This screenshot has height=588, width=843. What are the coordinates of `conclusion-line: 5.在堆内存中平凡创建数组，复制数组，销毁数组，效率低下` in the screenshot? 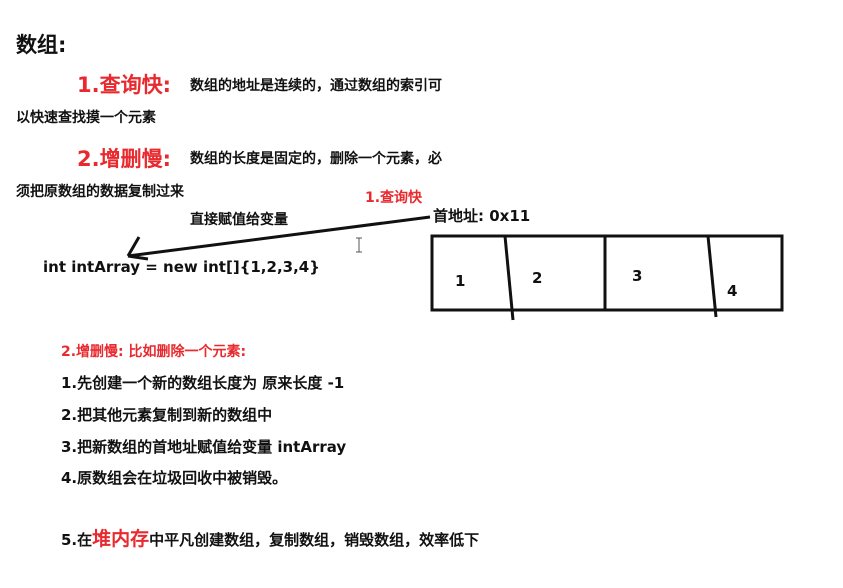 It's located at (270, 537).